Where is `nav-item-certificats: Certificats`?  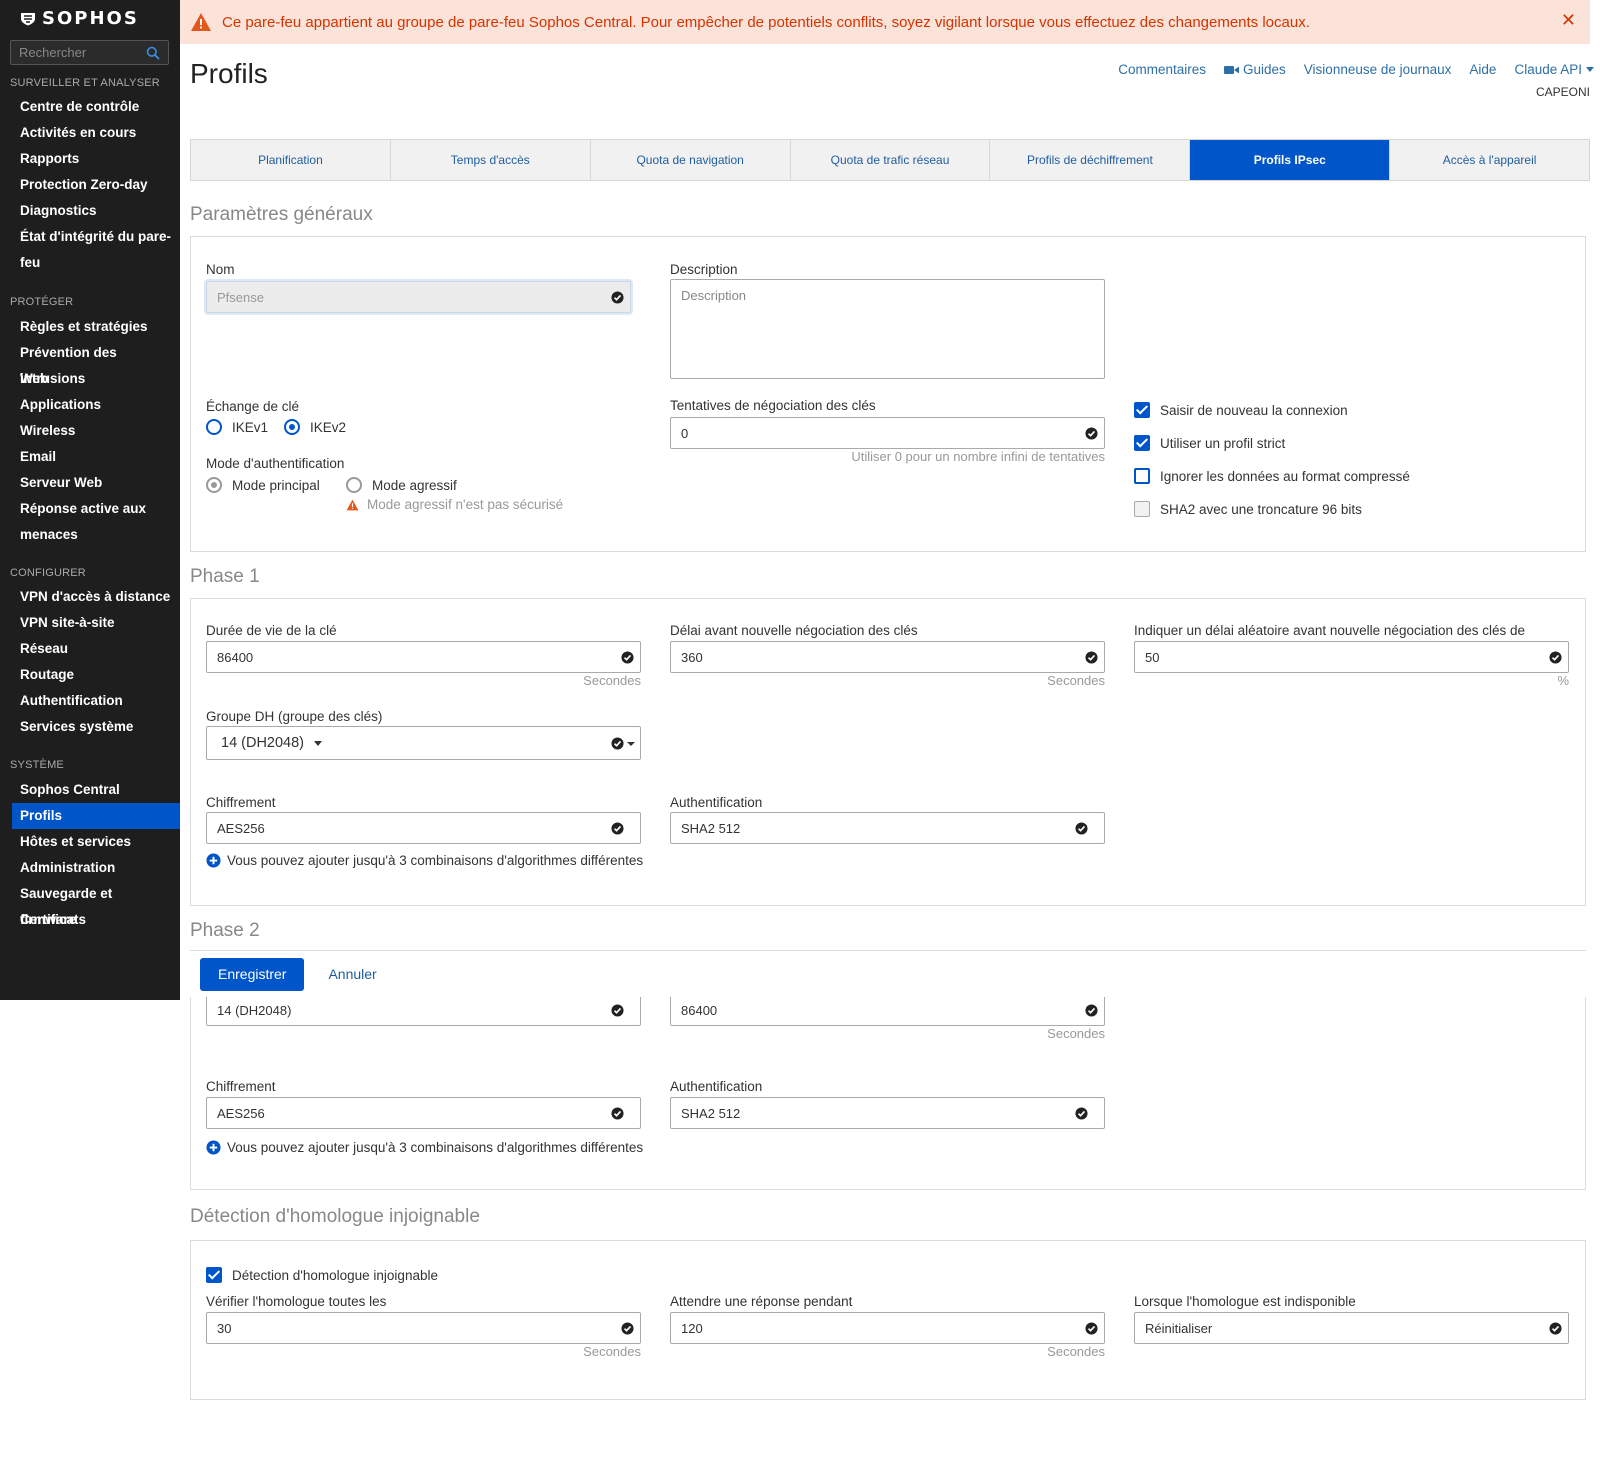 nav-item-certificats: Certificats is located at coordinates (96, 920).